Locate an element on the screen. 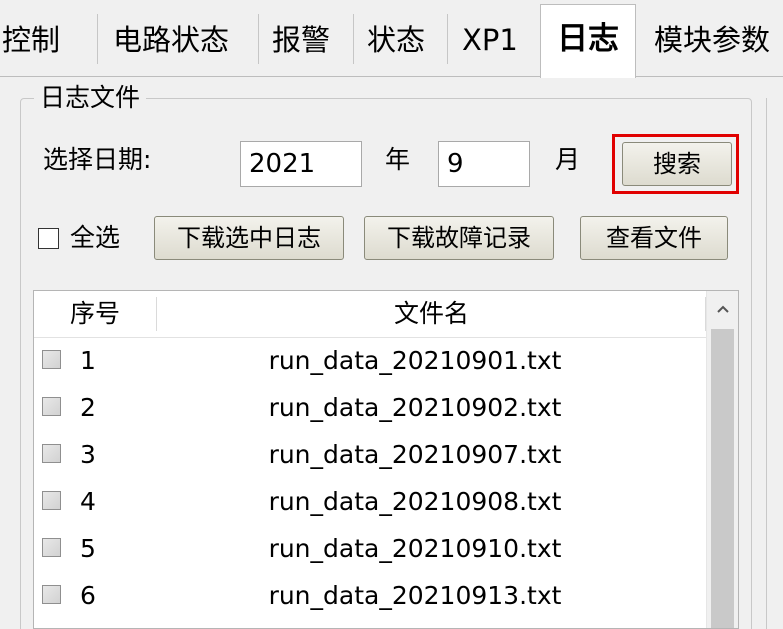 This screenshot has height=629, width=783. row-filename: run_data_20210913.txt is located at coordinates (415, 595).